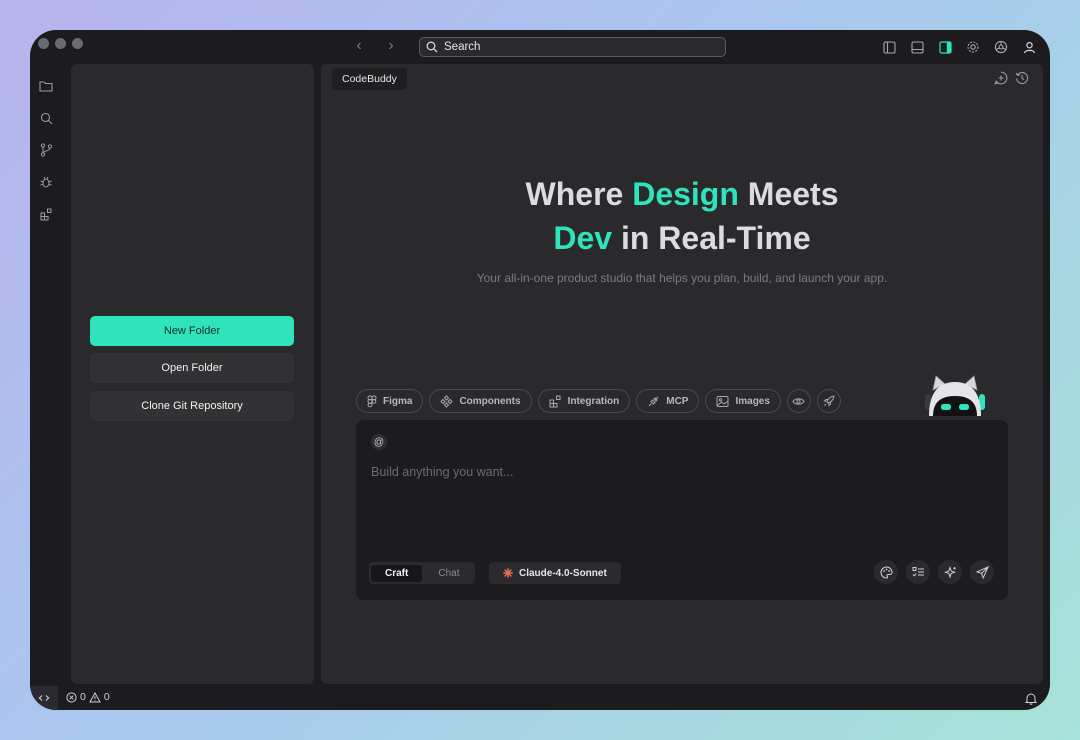 This screenshot has width=1080, height=740. Describe the element at coordinates (918, 572) in the screenshot. I see `task-list-icon` at that location.